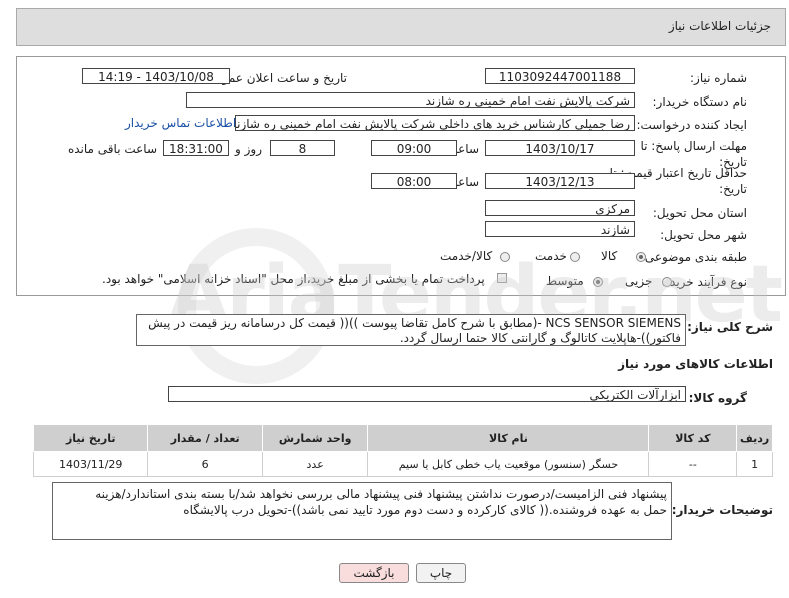 Image resolution: width=789 pixels, height=598 pixels. What do you see at coordinates (508, 438) in the screenshot?
I see `col-goods-name: نام کالا` at bounding box center [508, 438].